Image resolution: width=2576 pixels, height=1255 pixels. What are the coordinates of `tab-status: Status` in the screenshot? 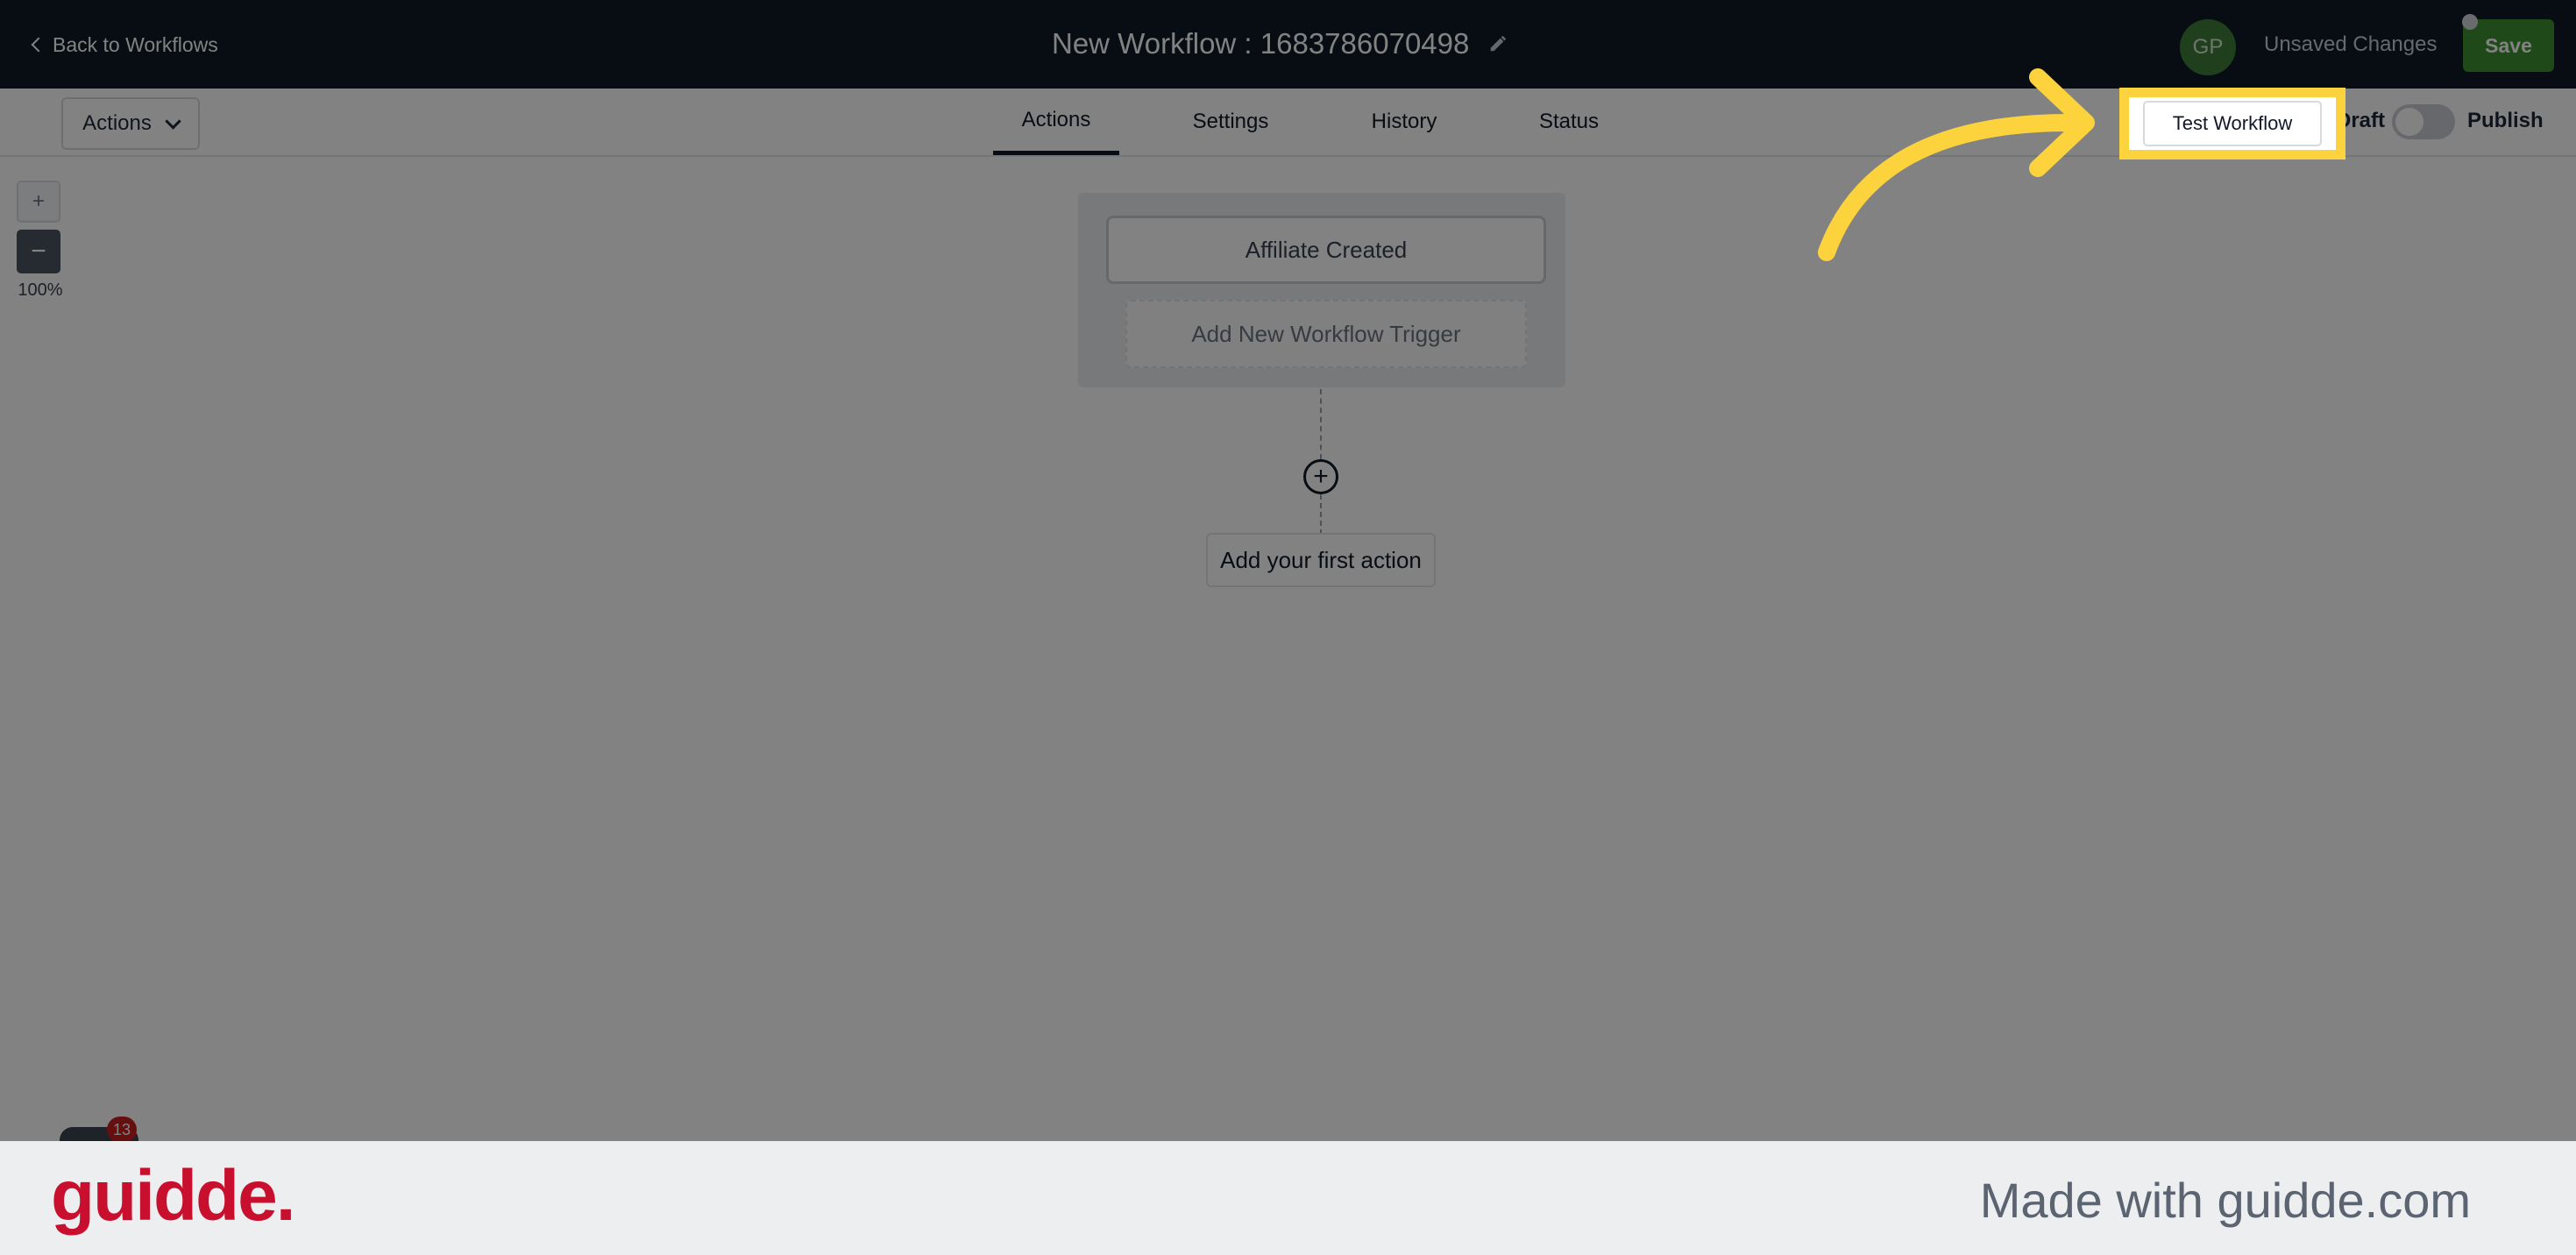 It's located at (1569, 122).